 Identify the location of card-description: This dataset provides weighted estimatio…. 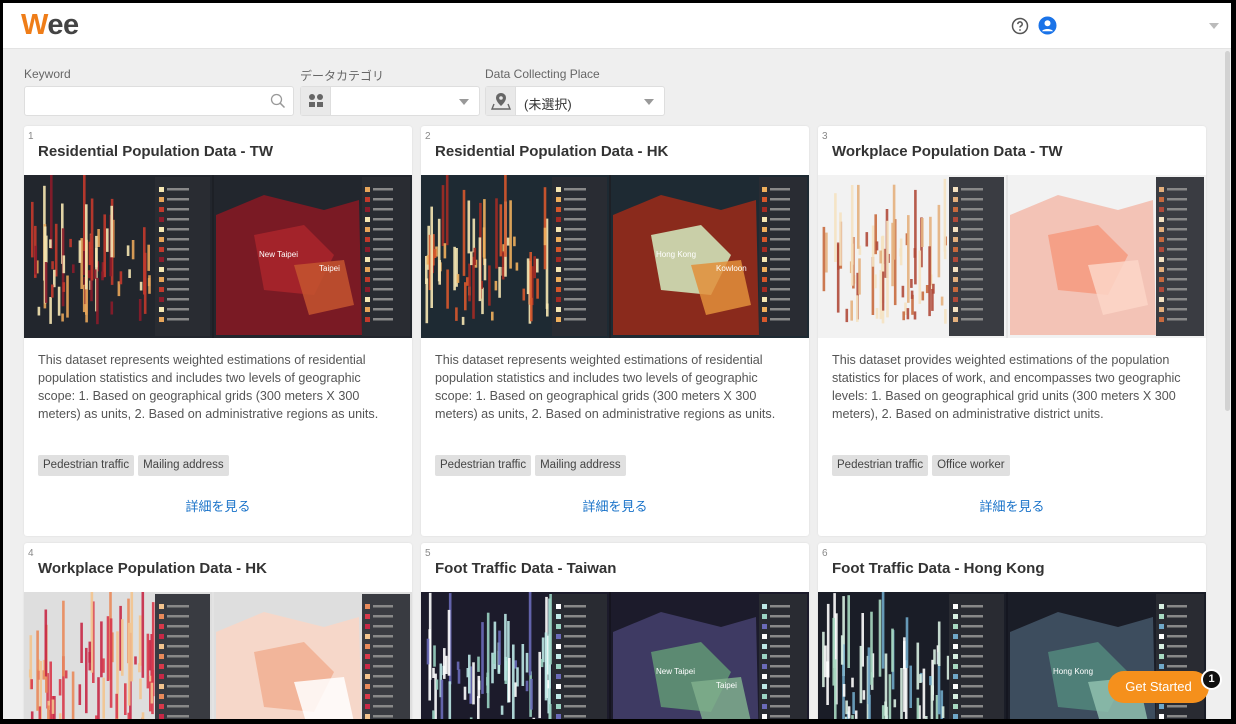
(1006, 387).